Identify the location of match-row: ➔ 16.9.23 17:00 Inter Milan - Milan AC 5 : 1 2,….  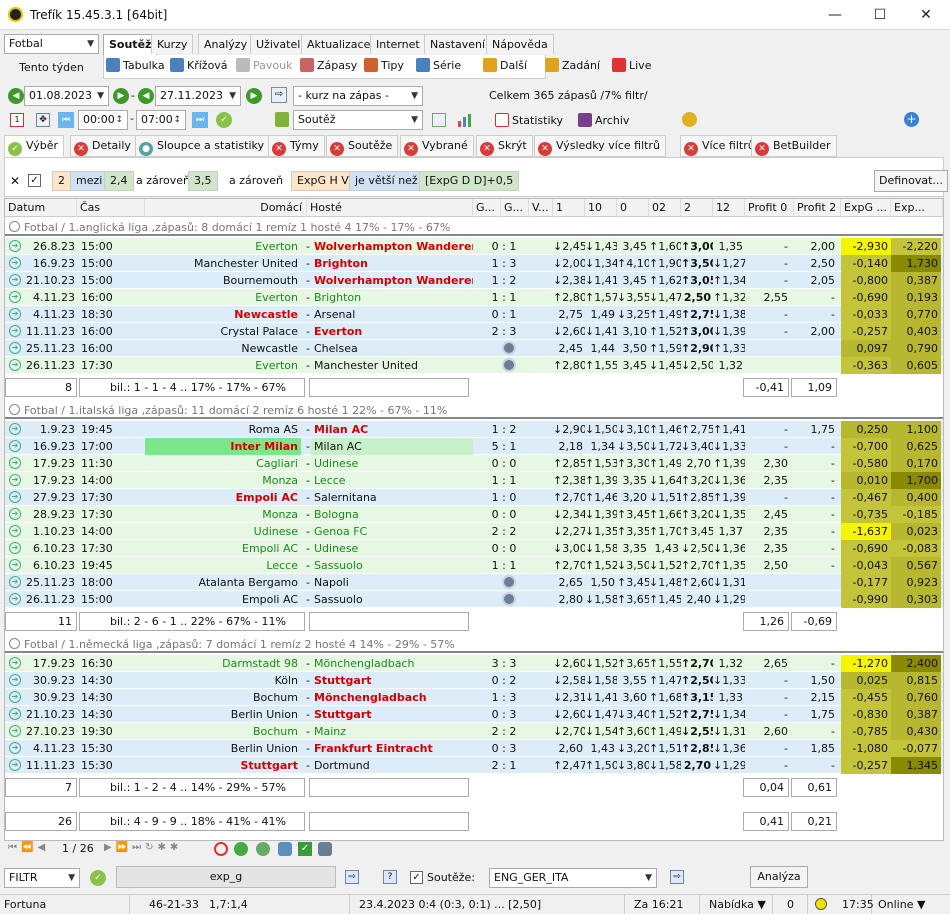
(474, 446).